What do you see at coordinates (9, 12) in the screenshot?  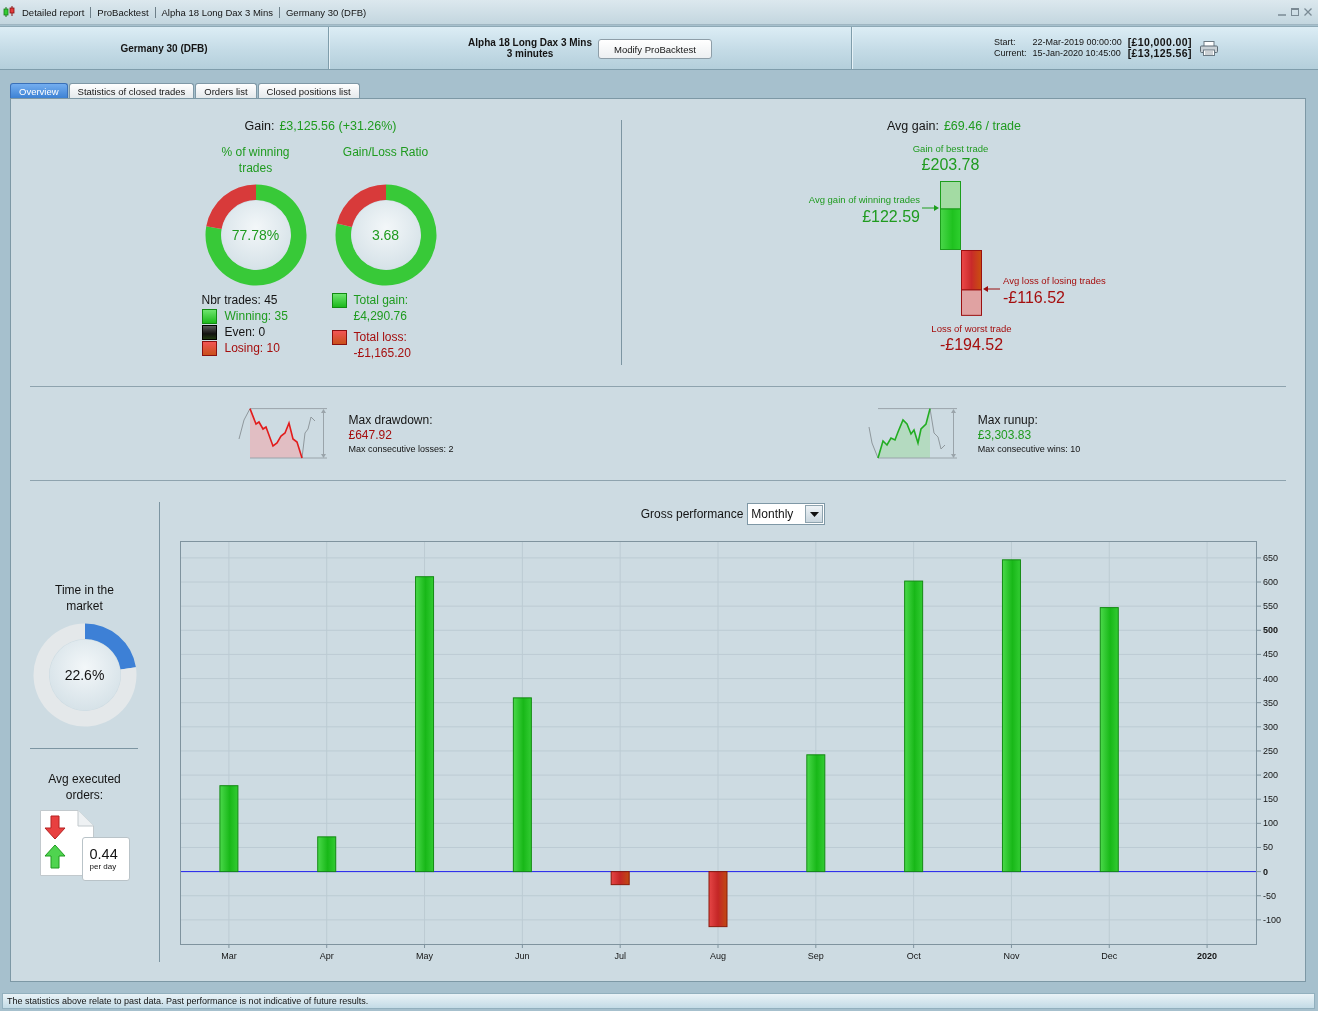 I see `candlestick-icon` at bounding box center [9, 12].